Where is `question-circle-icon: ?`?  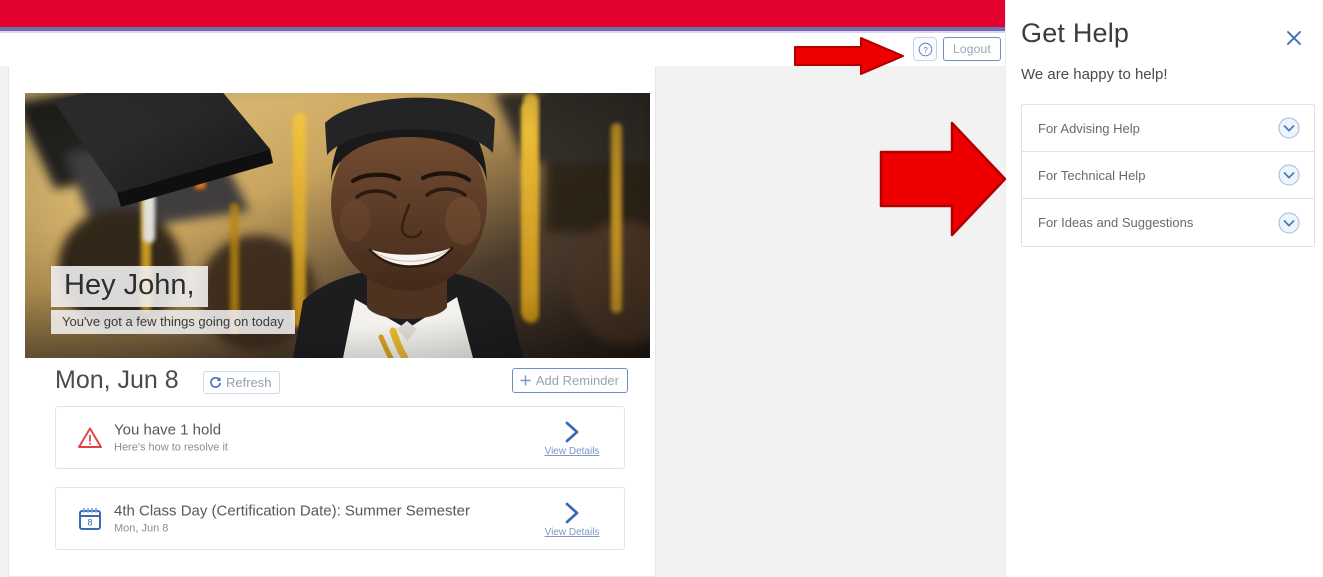
question-circle-icon: ? is located at coordinates (925, 49).